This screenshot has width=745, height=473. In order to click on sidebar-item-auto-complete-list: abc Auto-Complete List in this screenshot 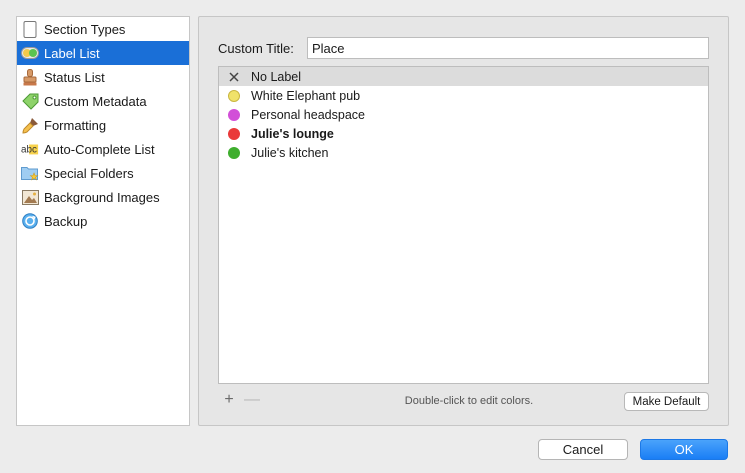, I will do `click(103, 149)`.